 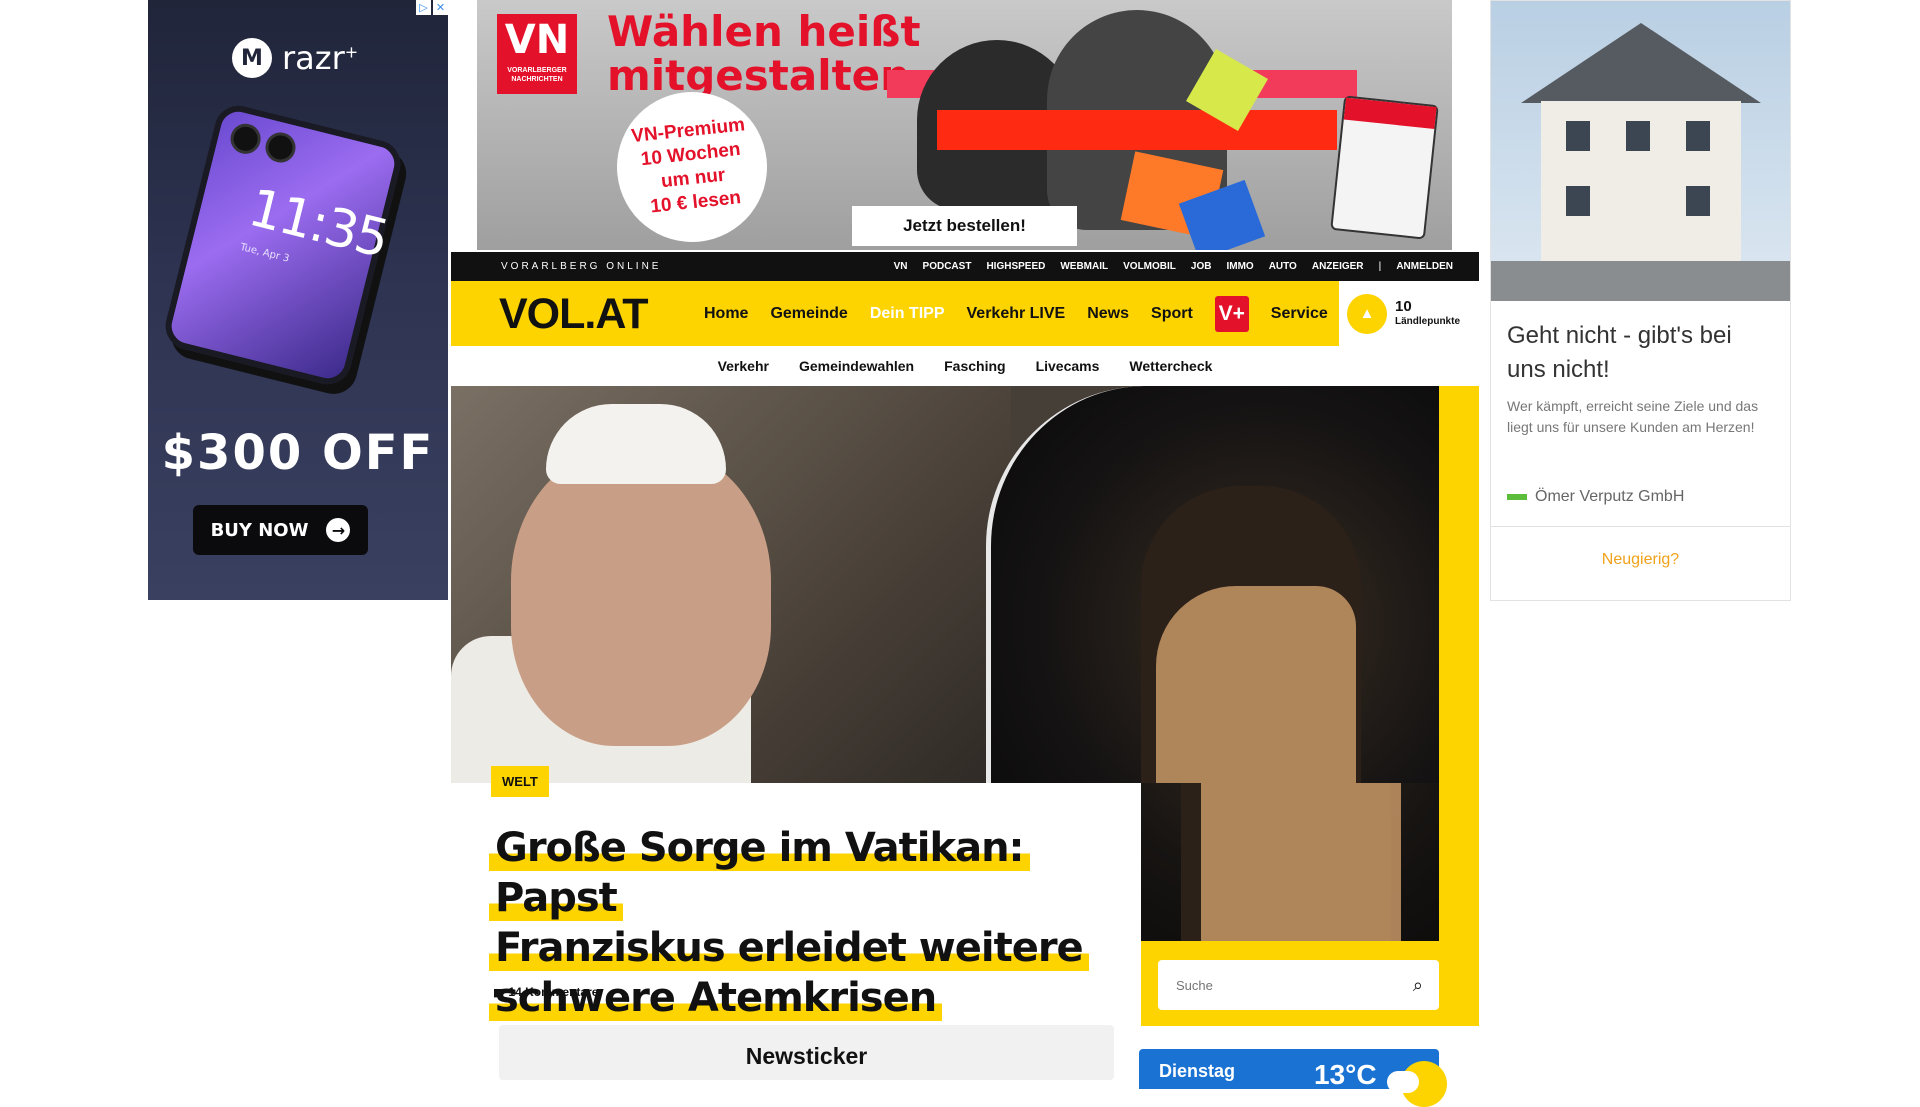 What do you see at coordinates (1015, 266) in the screenshot?
I see `top-link-highspeed: HIGHSPEED` at bounding box center [1015, 266].